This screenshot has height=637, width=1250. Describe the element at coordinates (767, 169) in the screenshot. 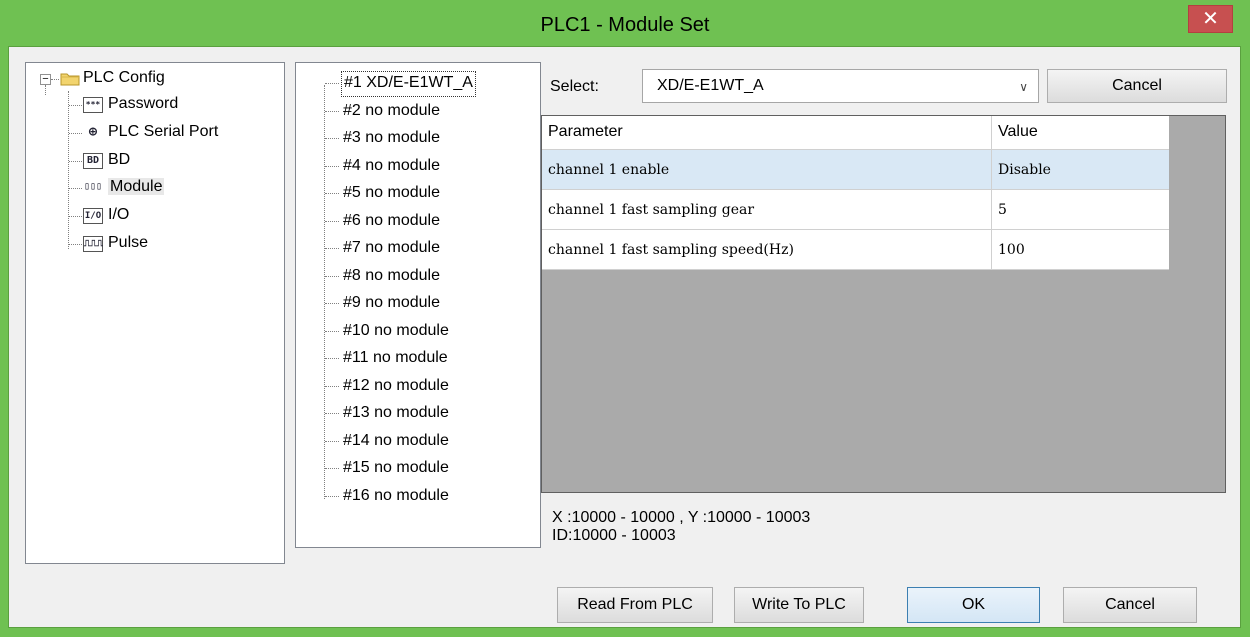

I see `parameter-cell: channel 1 enable` at that location.